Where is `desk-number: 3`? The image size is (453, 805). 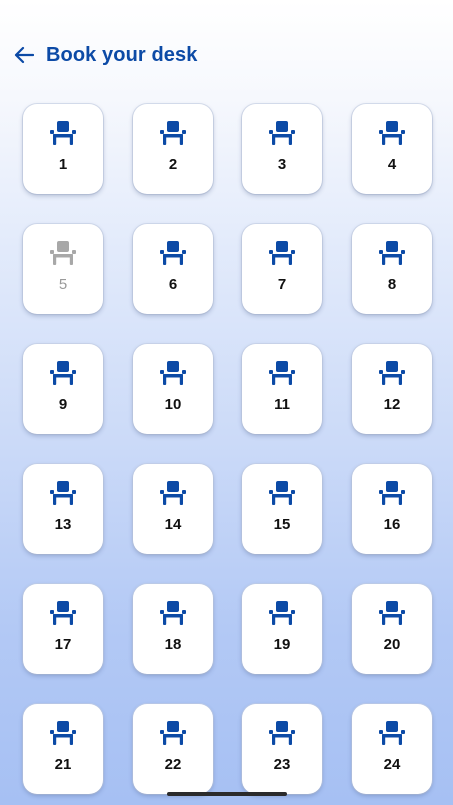 desk-number: 3 is located at coordinates (282, 164).